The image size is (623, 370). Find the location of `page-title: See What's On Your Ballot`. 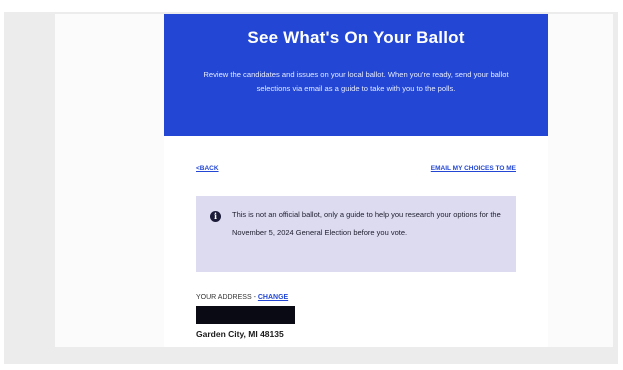

page-title: See What's On Your Ballot is located at coordinates (356, 37).